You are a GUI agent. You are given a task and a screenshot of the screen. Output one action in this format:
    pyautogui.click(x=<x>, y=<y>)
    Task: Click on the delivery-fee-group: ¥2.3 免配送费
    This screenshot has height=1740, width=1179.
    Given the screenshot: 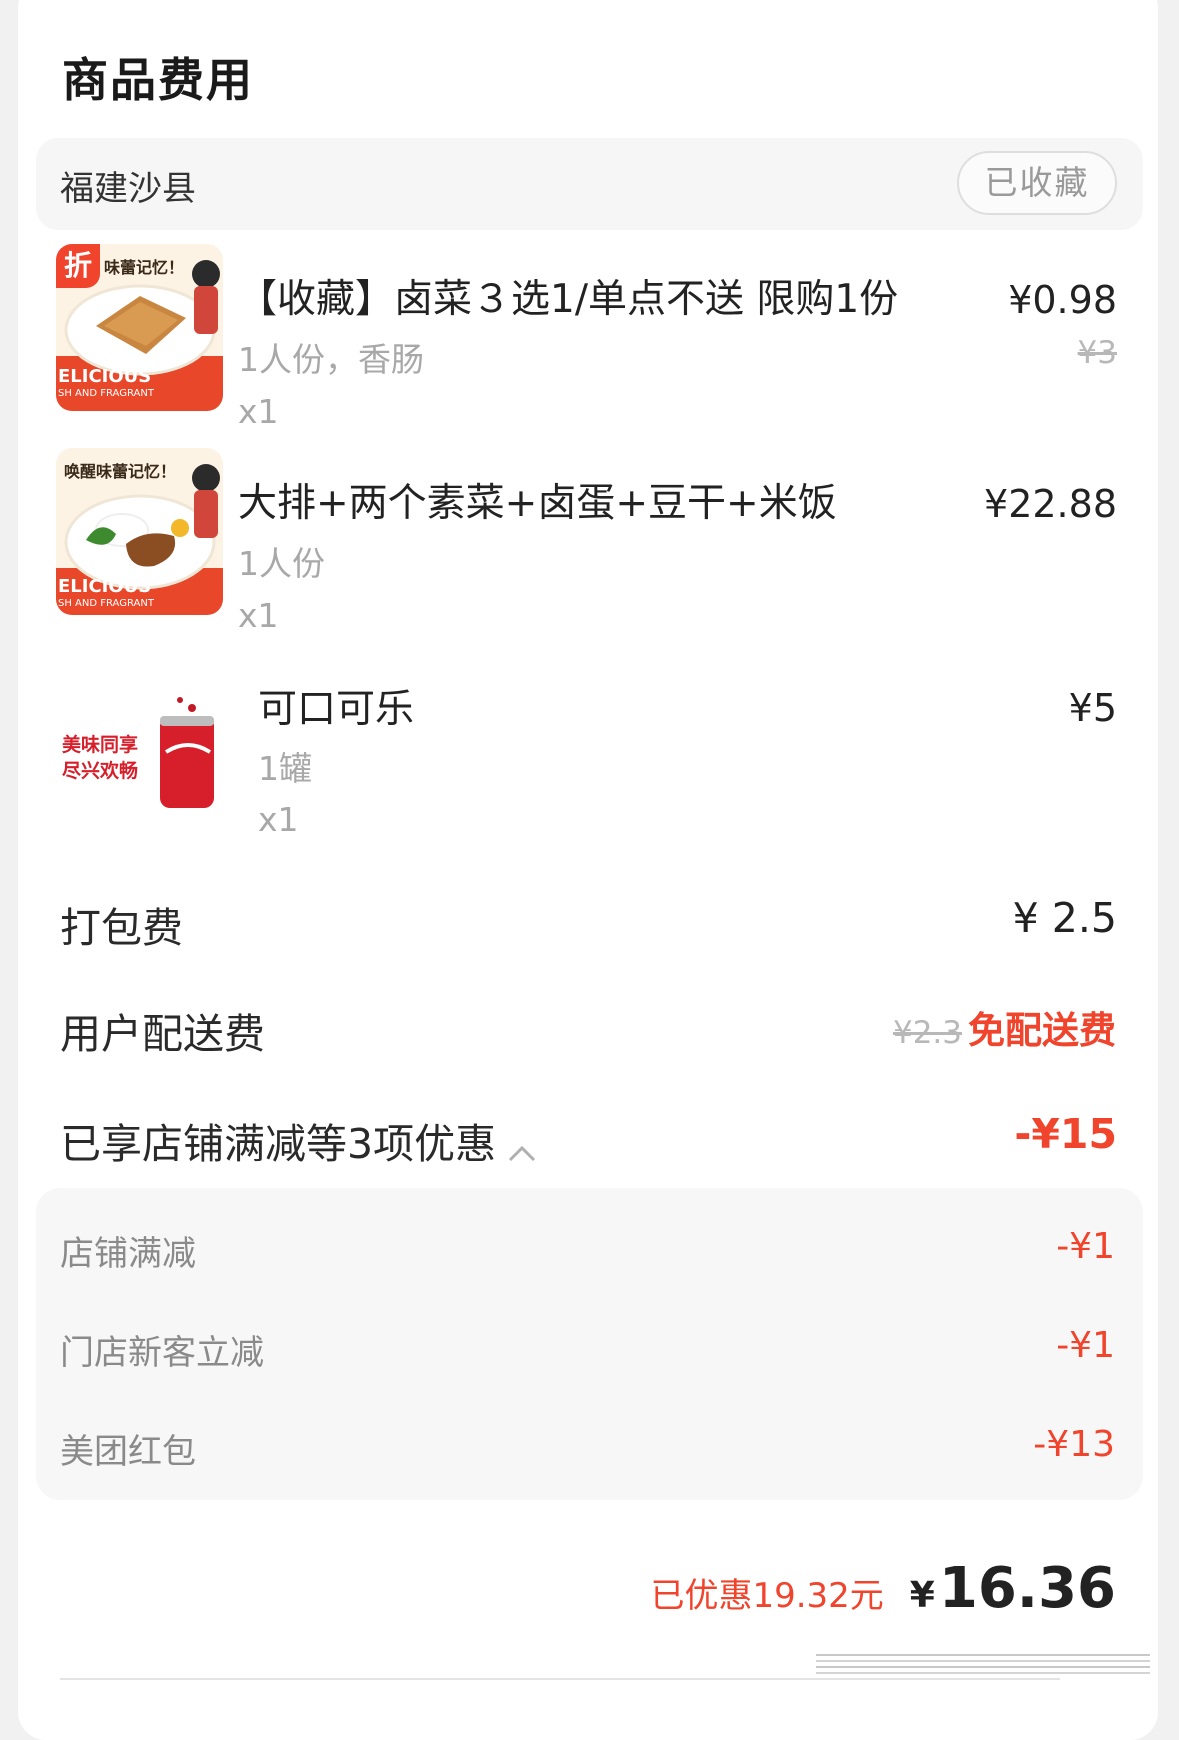 What is the action you would take?
    pyautogui.click(x=1004, y=1027)
    